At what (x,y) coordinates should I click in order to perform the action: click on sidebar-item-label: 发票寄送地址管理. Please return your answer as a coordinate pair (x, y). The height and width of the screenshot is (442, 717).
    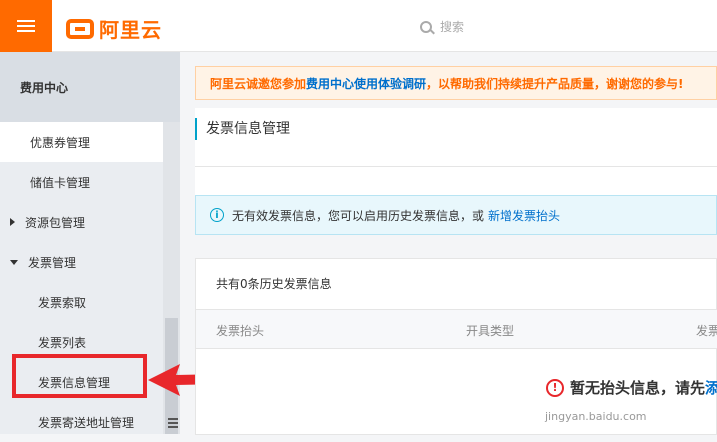
    Looking at the image, I should click on (86, 422).